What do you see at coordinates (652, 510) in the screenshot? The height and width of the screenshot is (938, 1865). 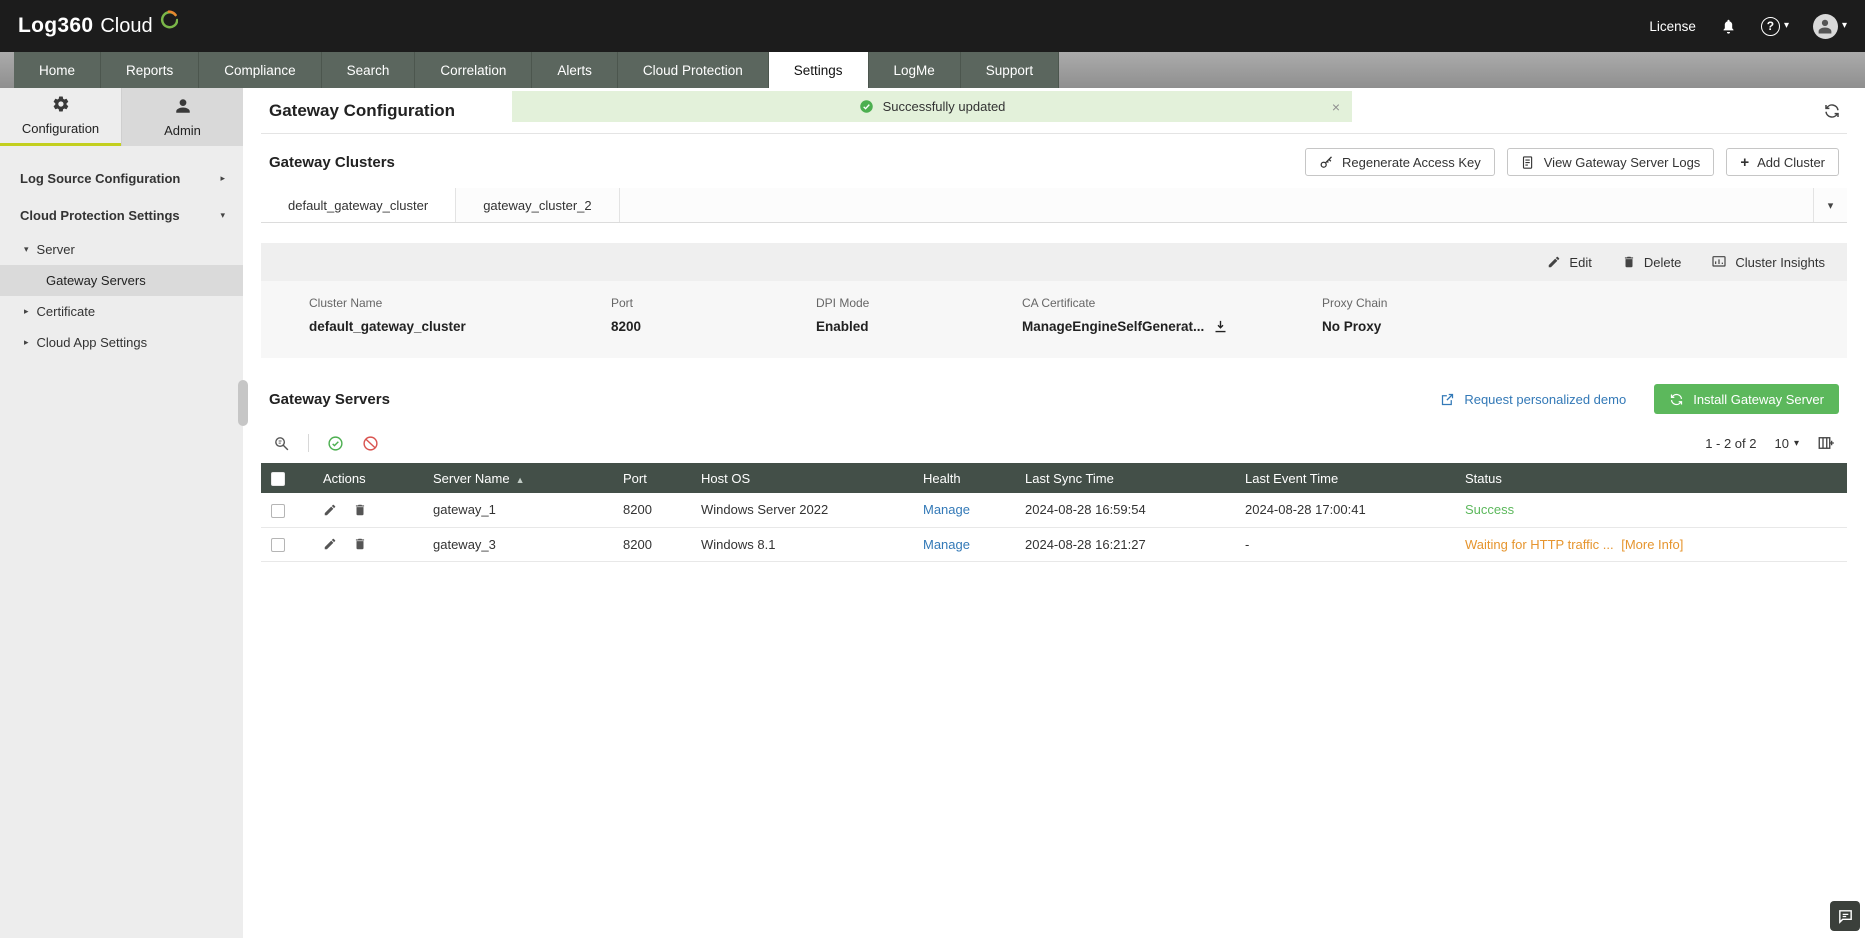 I see `cell-port: 8200` at bounding box center [652, 510].